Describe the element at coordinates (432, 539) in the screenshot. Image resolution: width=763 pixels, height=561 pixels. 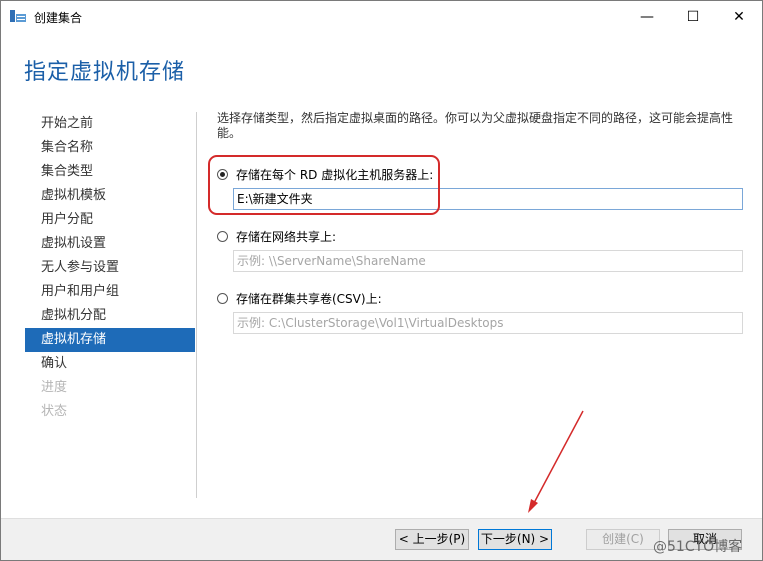
I see `prev-button: < 上一步(P)` at that location.